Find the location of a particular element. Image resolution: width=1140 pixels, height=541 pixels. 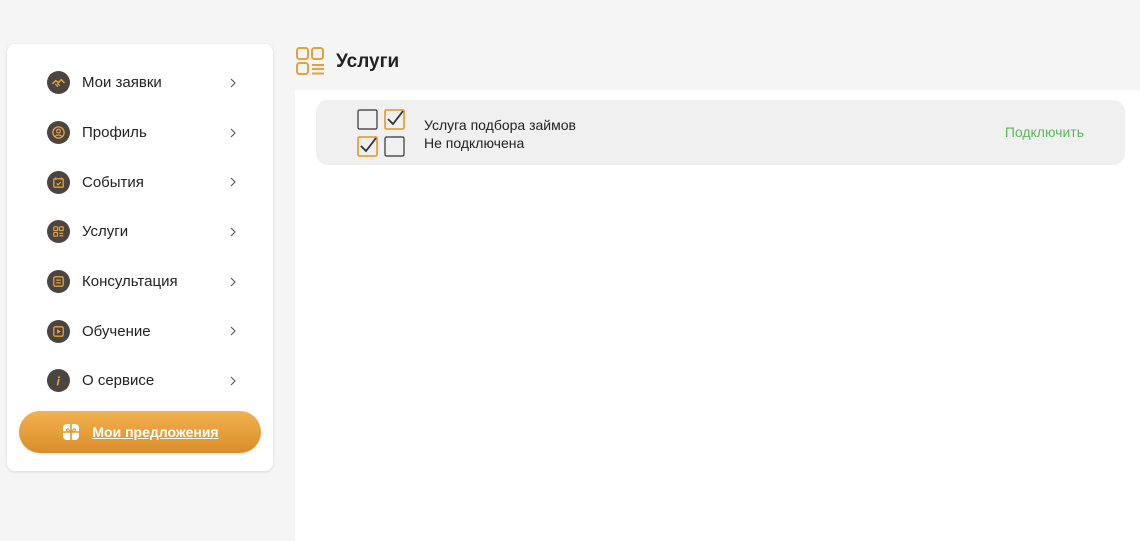

sidebar-item-services: Услуги is located at coordinates (140, 232).